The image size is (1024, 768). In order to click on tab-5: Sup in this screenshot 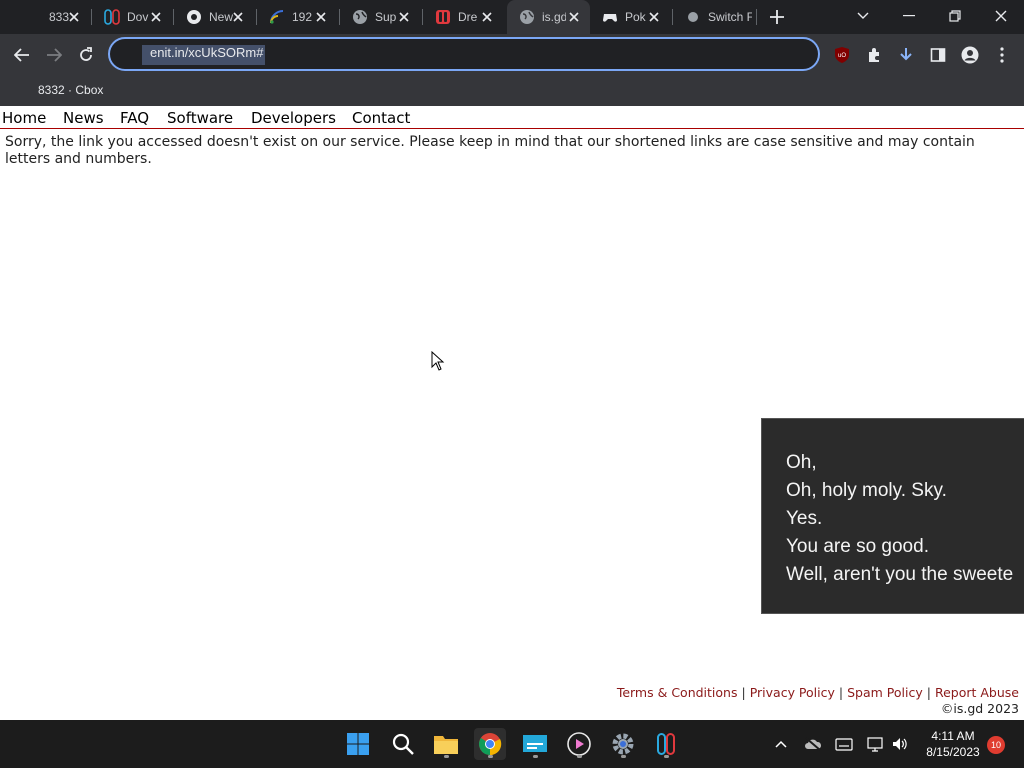, I will do `click(380, 17)`.